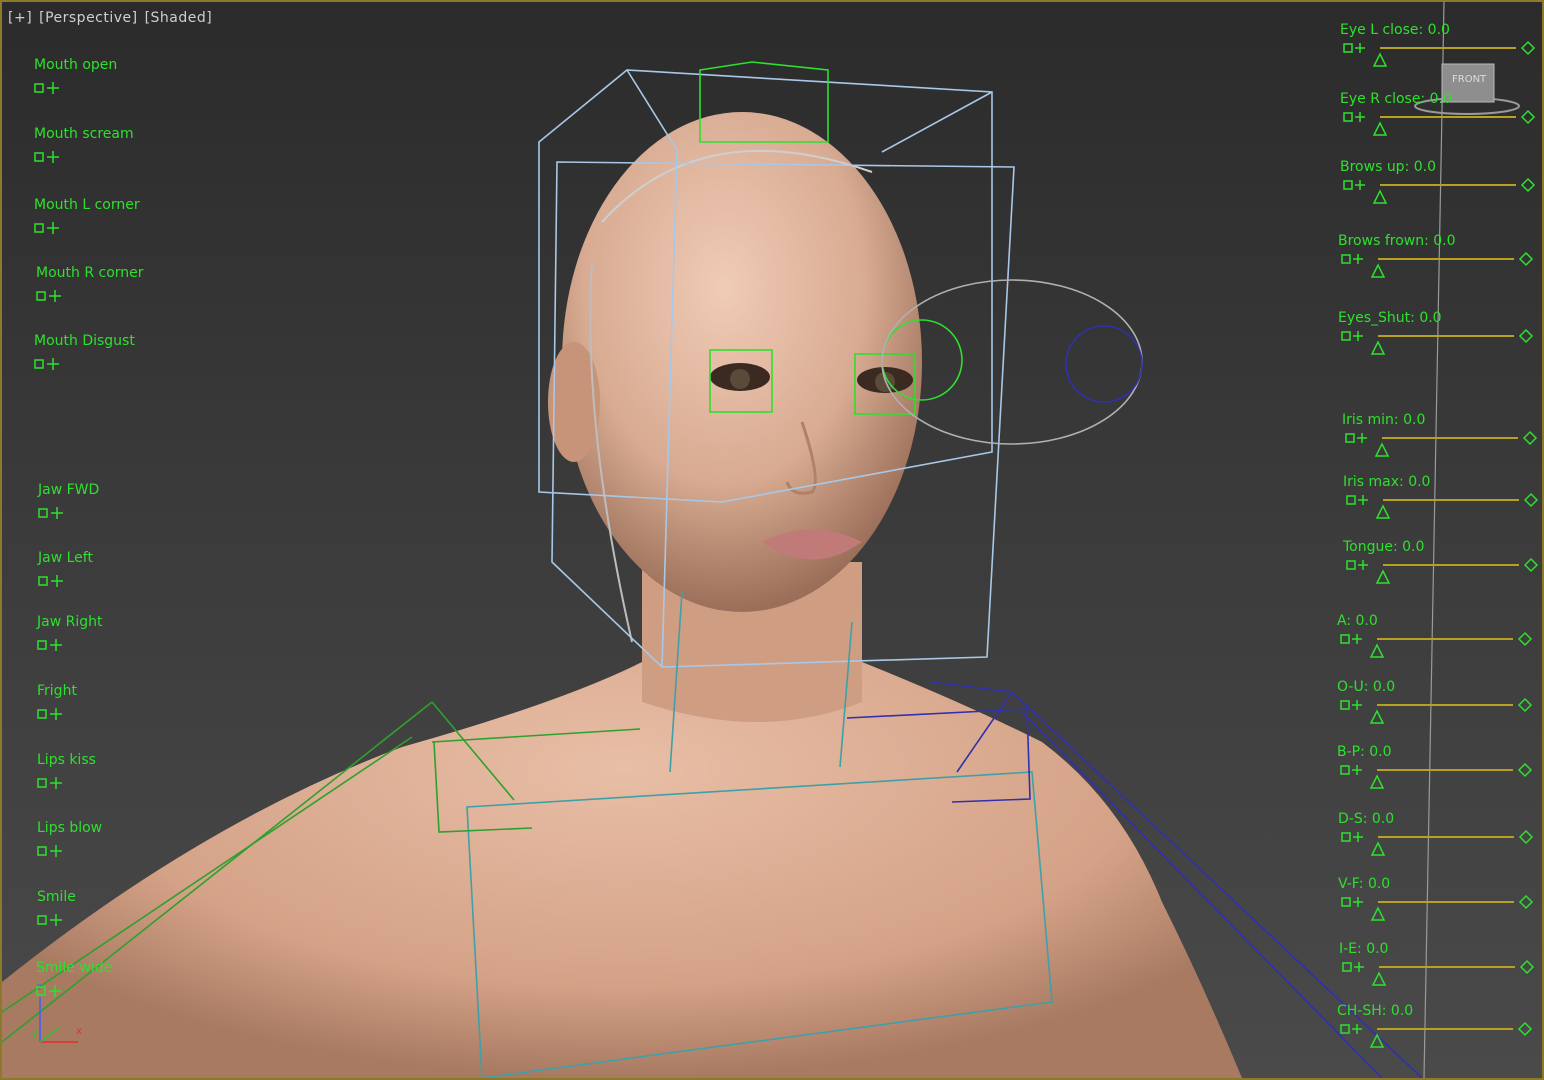  I want to click on morph-slider-label: O-U: 0.0, so click(1366, 687).